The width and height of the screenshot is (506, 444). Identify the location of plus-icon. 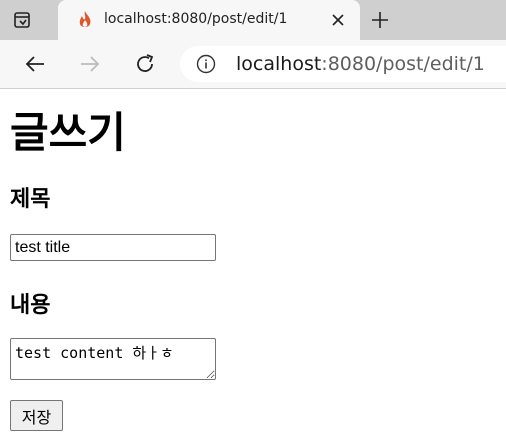
(380, 20).